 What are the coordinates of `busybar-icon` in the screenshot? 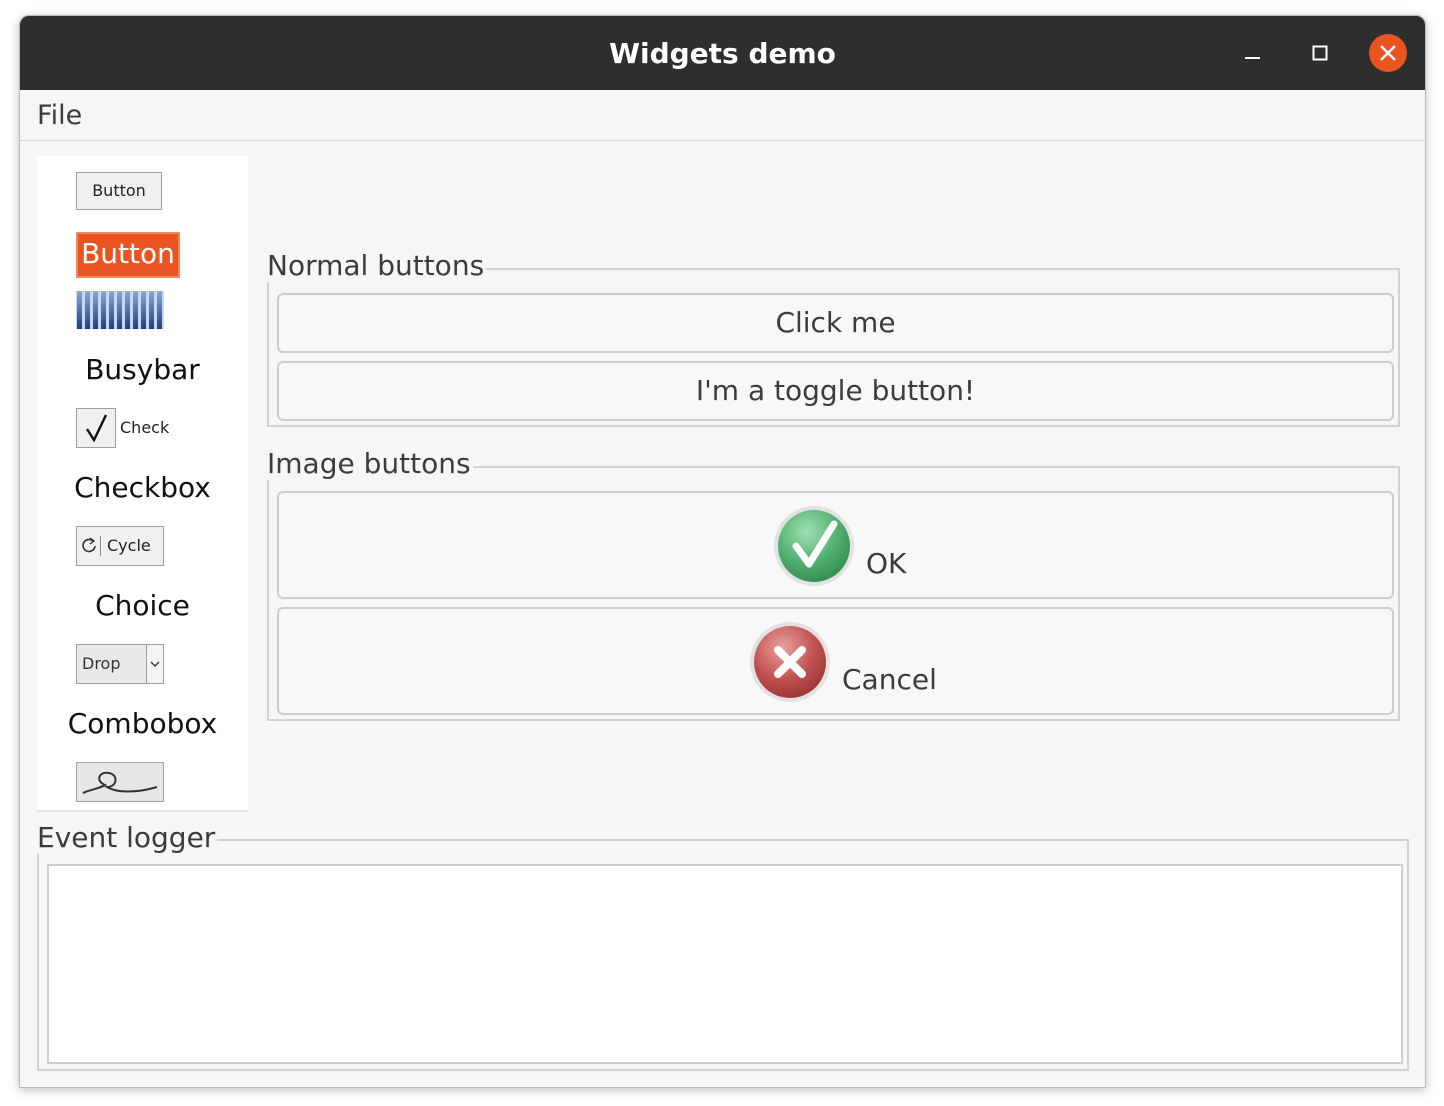 It's located at (120, 310).